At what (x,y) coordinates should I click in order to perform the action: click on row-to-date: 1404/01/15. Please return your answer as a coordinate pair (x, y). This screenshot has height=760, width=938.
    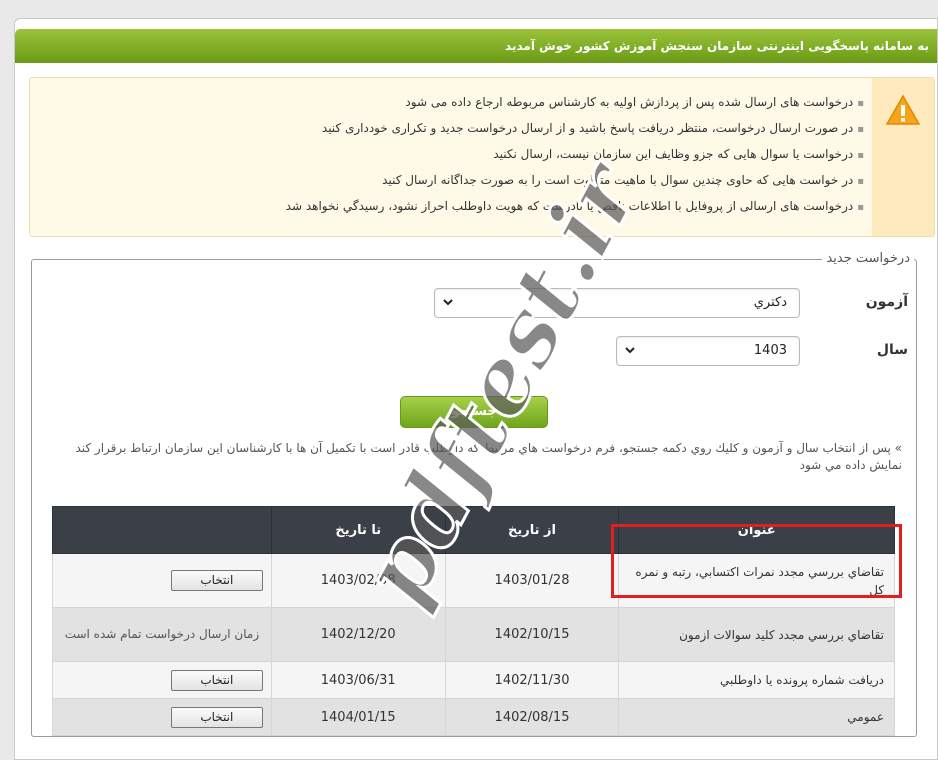
    Looking at the image, I should click on (358, 717).